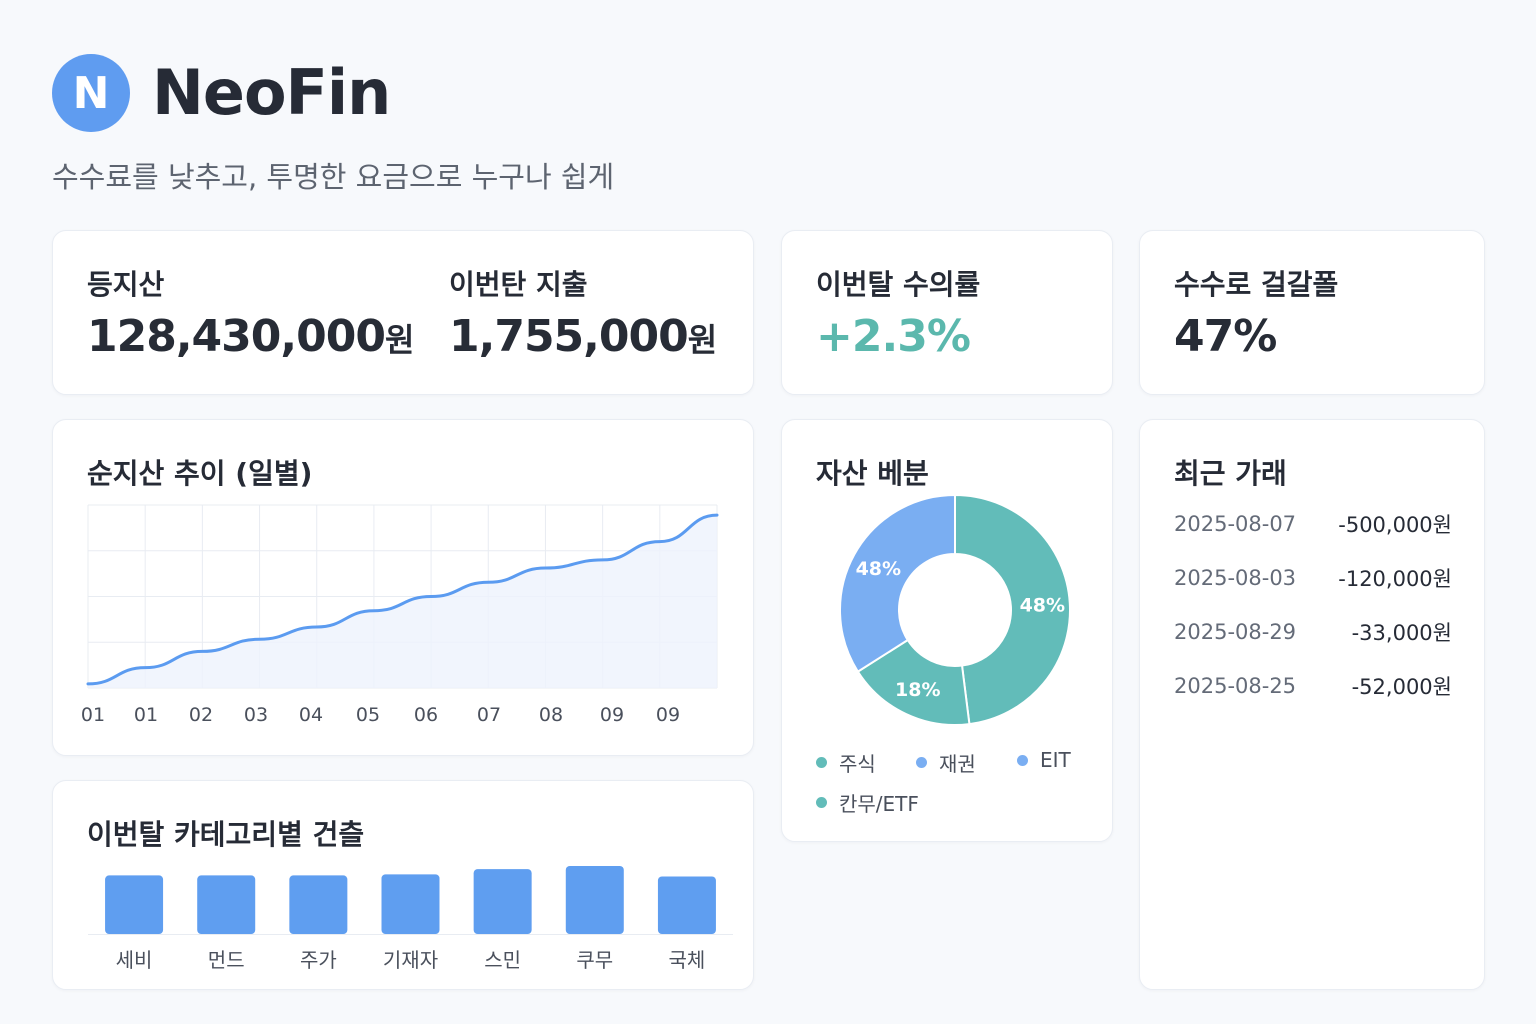 This screenshot has height=1024, width=1536. I want to click on monthly-return-label: 이번탈 수의률, so click(898, 284).